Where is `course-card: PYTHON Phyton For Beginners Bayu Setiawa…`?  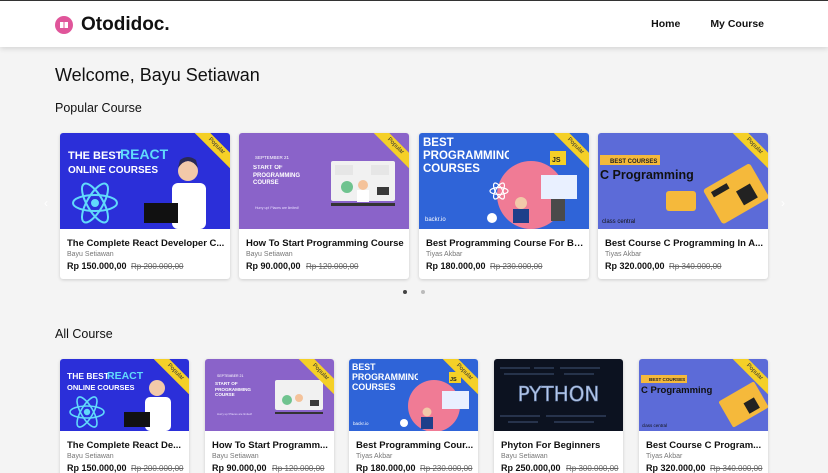
course-card: PYTHON Phyton For Beginners Bayu Setiawa… is located at coordinates (558, 416).